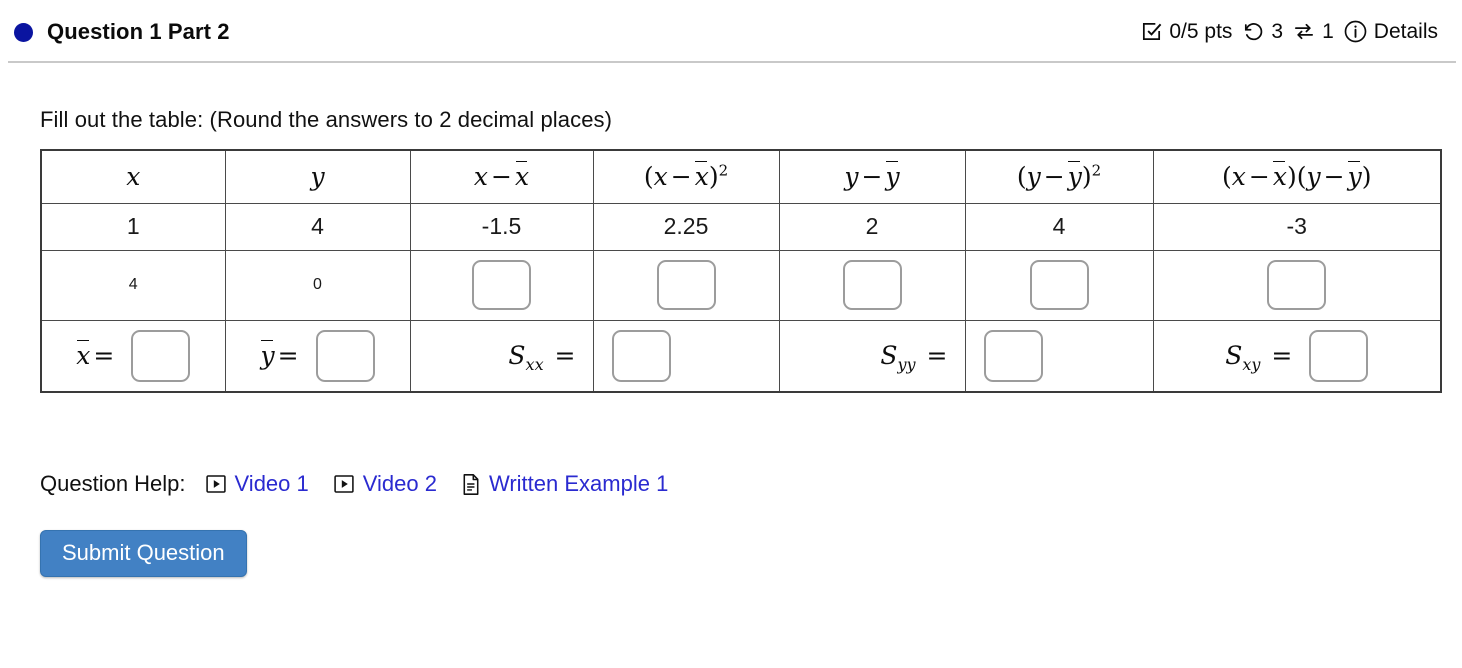  I want to click on sxy-label: Sxy =, so click(1259, 358).